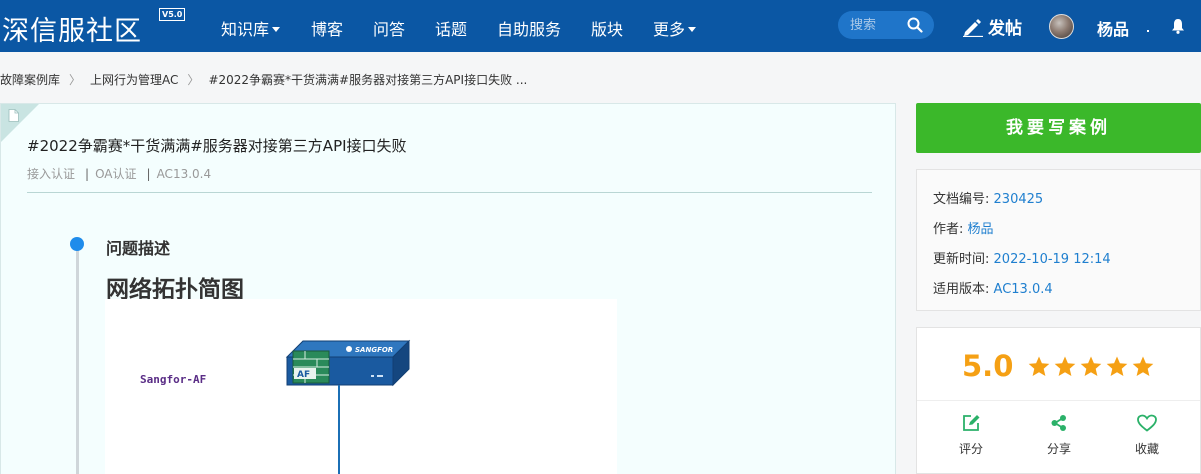 Image resolution: width=1201 pixels, height=474 pixels. Describe the element at coordinates (451, 28) in the screenshot. I see `nav-topics: 话题` at that location.